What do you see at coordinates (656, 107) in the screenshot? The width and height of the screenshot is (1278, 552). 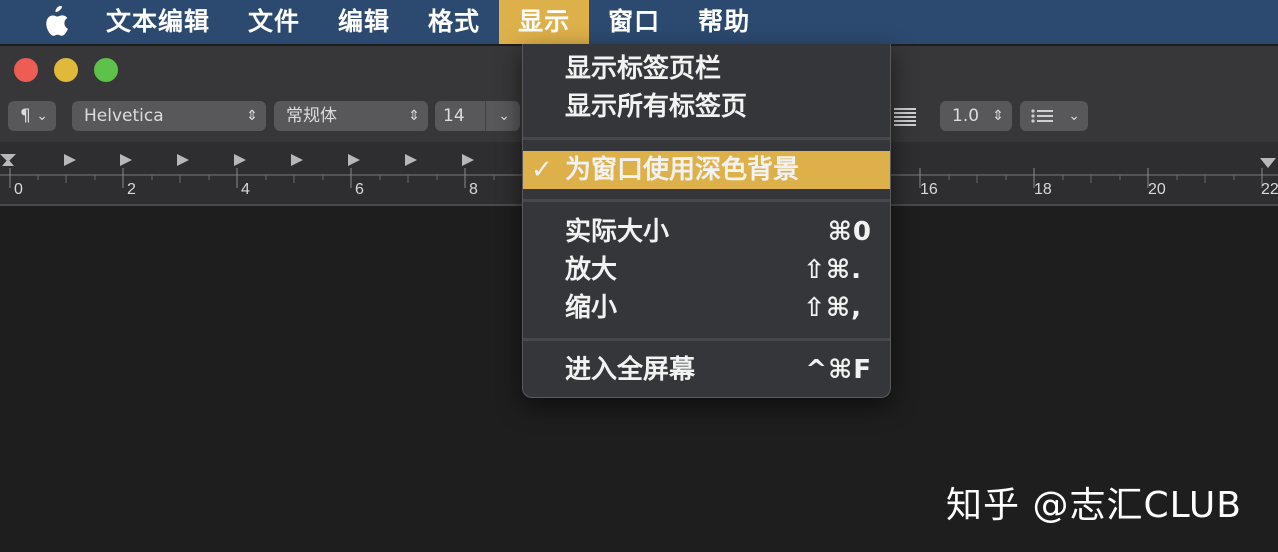 I see `menu-item-label: 显示所有标签页` at bounding box center [656, 107].